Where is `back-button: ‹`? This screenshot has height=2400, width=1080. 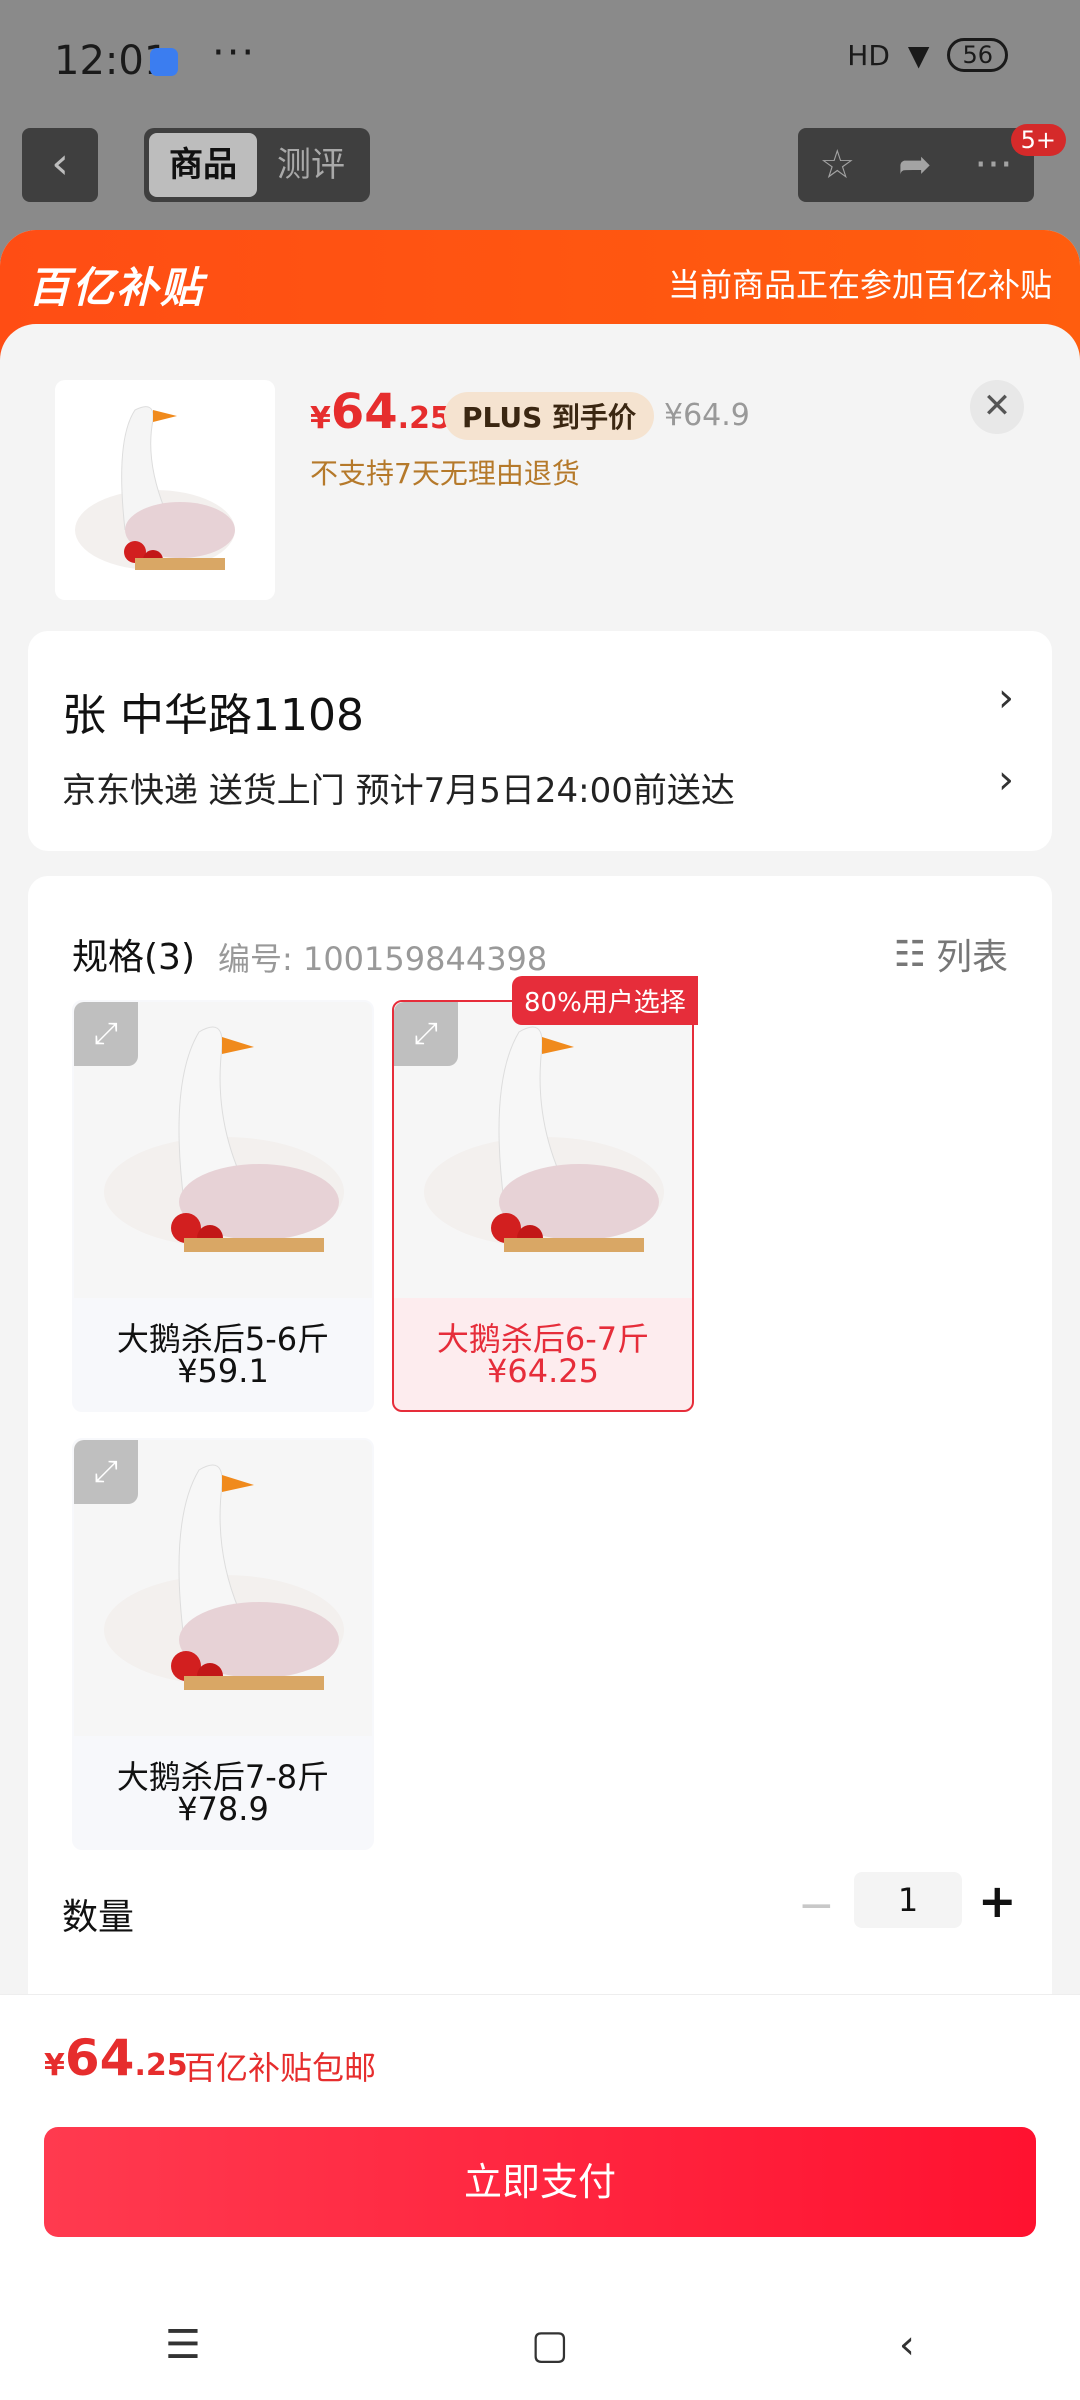 back-button: ‹ is located at coordinates (60, 165).